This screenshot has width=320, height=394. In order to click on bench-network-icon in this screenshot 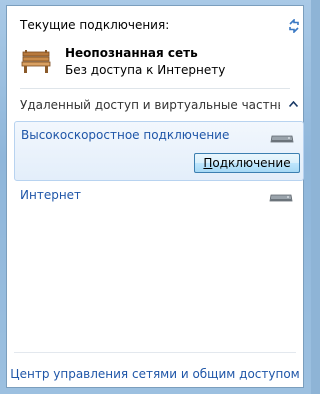, I will do `click(36, 61)`.